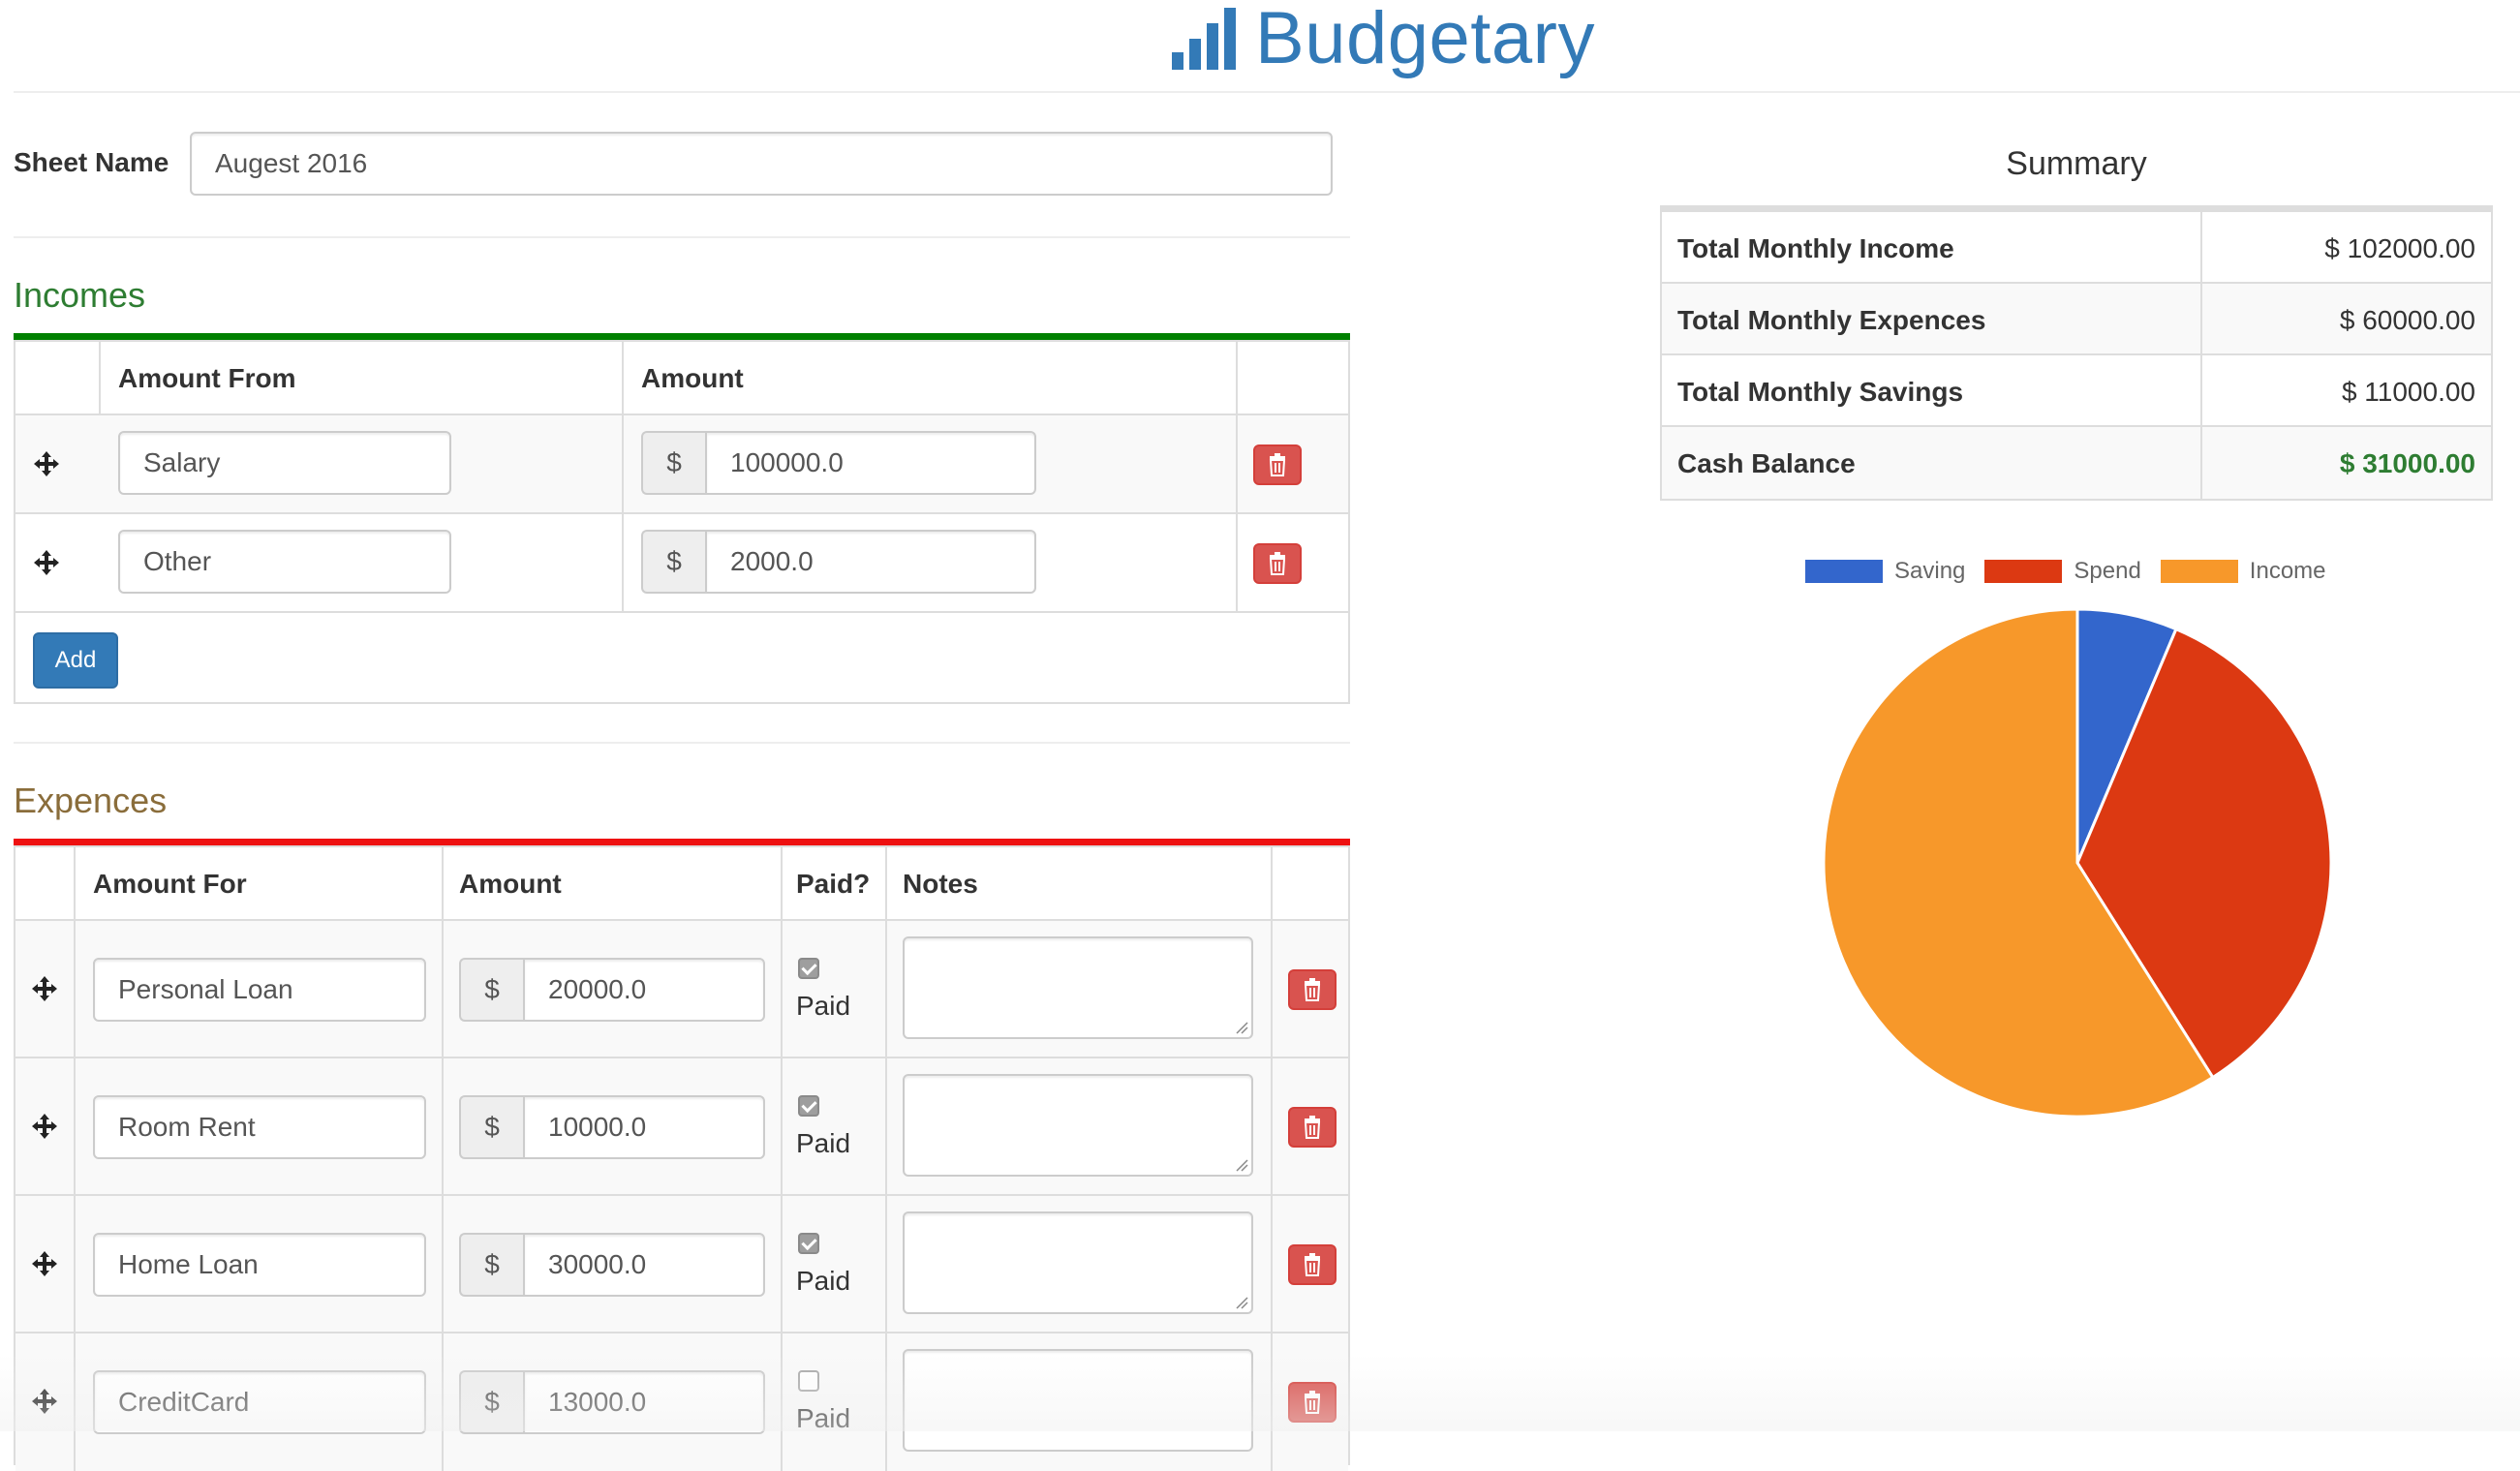 This screenshot has width=2520, height=1471. Describe the element at coordinates (80, 295) in the screenshot. I see `incomes-heading: Incomes` at that location.